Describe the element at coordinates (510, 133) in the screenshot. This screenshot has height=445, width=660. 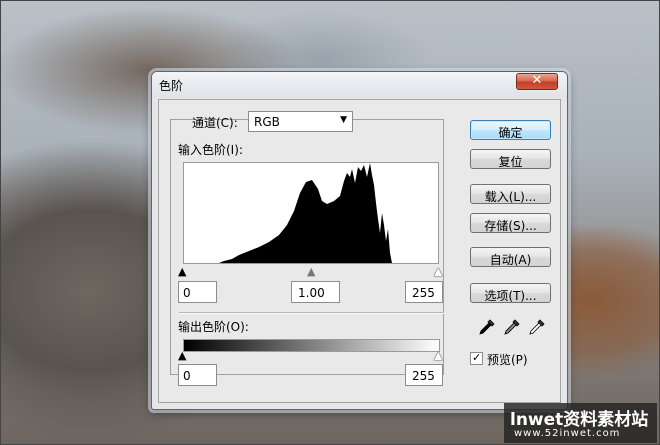
I see `ok-button-label: 确定` at that location.